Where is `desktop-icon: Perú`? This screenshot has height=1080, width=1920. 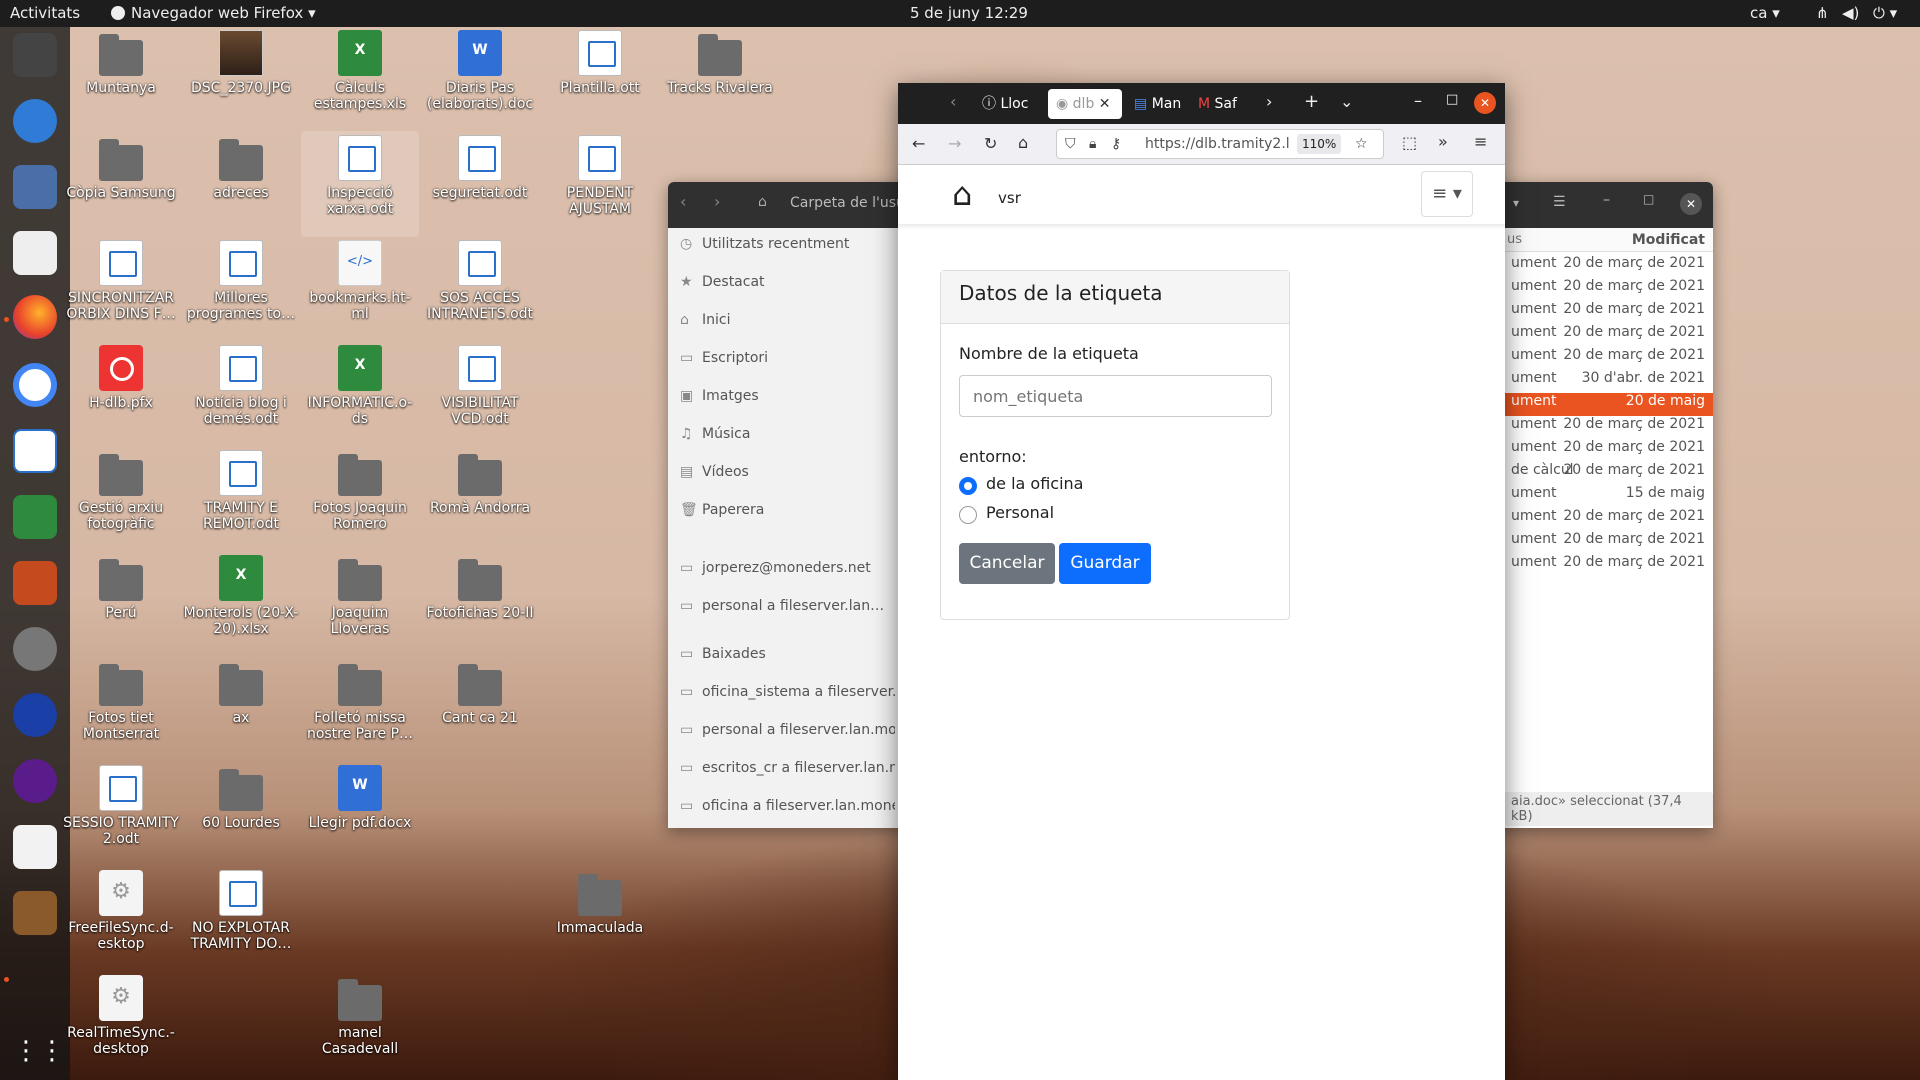 desktop-icon: Perú is located at coordinates (121, 588).